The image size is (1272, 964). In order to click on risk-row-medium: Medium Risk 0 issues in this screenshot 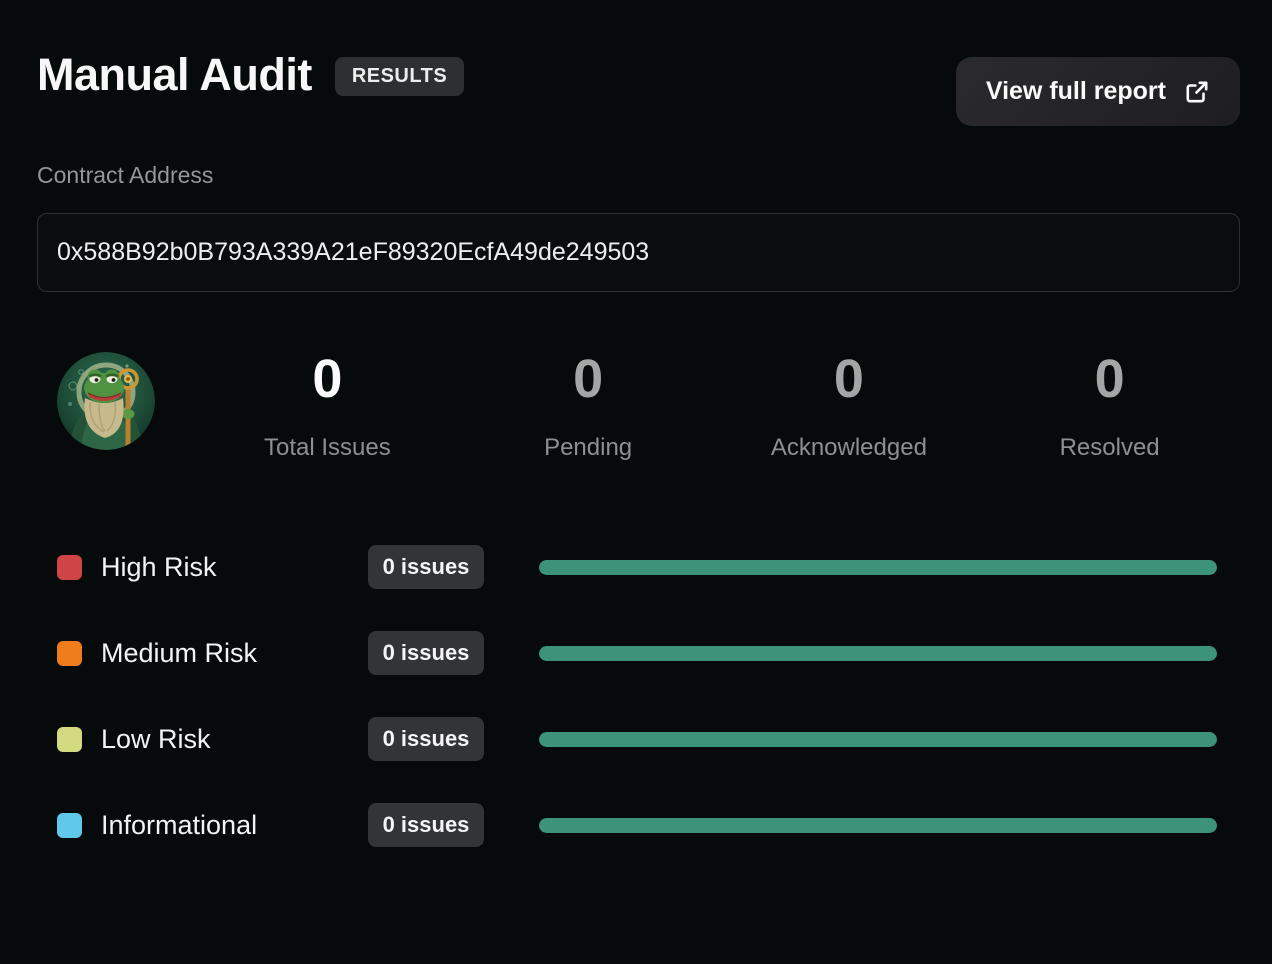, I will do `click(638, 653)`.